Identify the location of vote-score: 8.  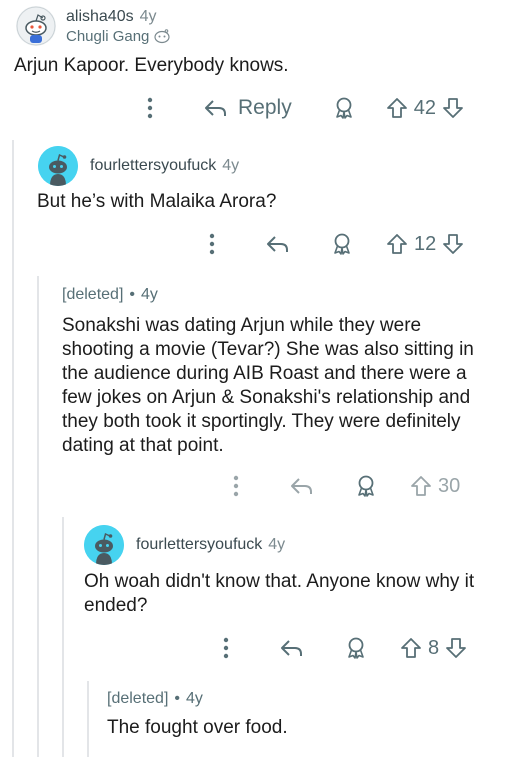
(434, 647).